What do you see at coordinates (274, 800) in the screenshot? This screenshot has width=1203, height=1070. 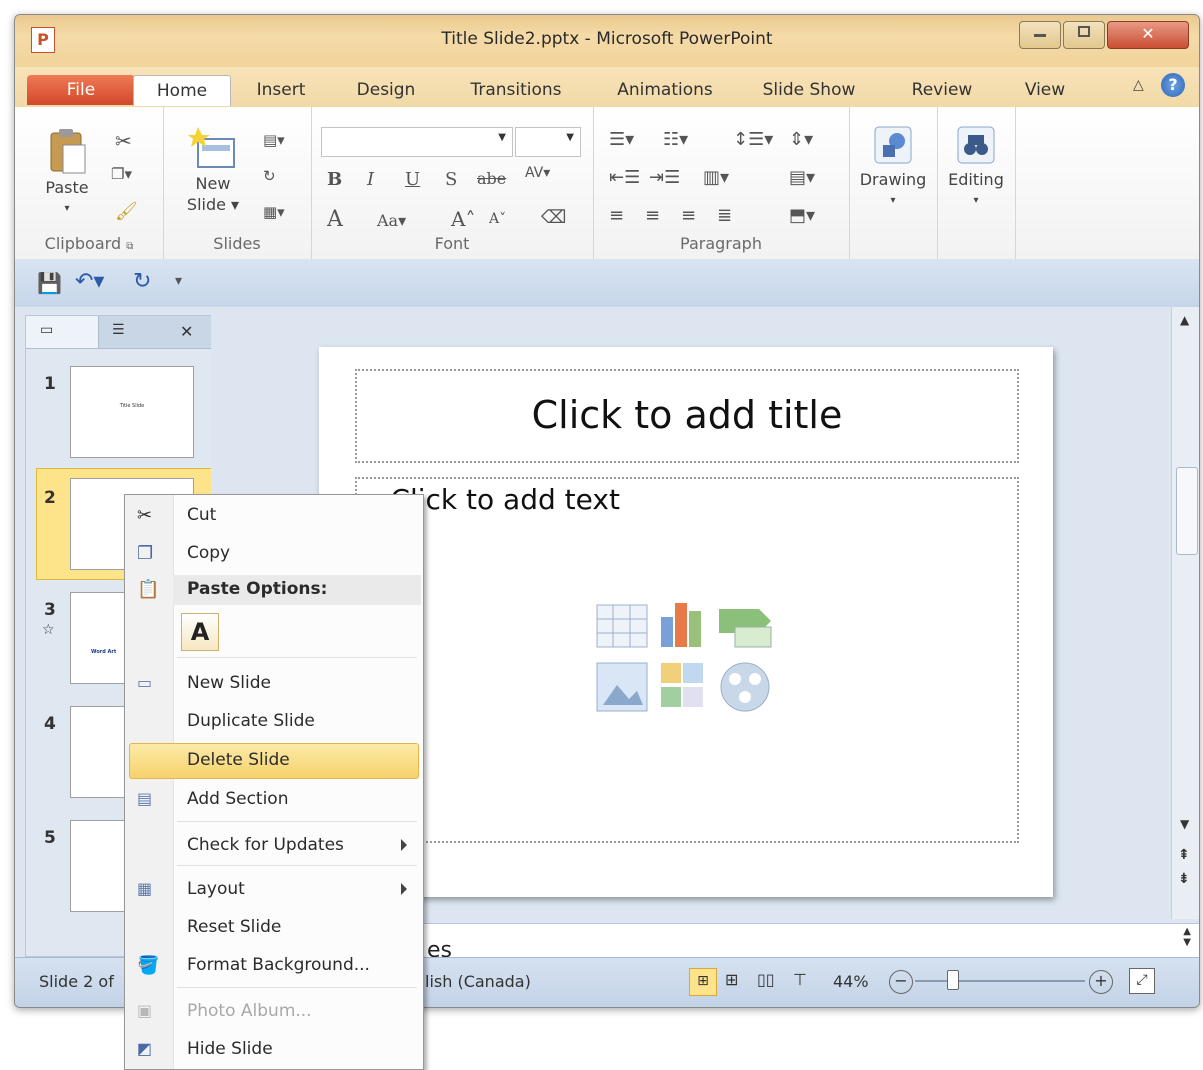 I see `menu-item-add-section: ▤ Add Section` at bounding box center [274, 800].